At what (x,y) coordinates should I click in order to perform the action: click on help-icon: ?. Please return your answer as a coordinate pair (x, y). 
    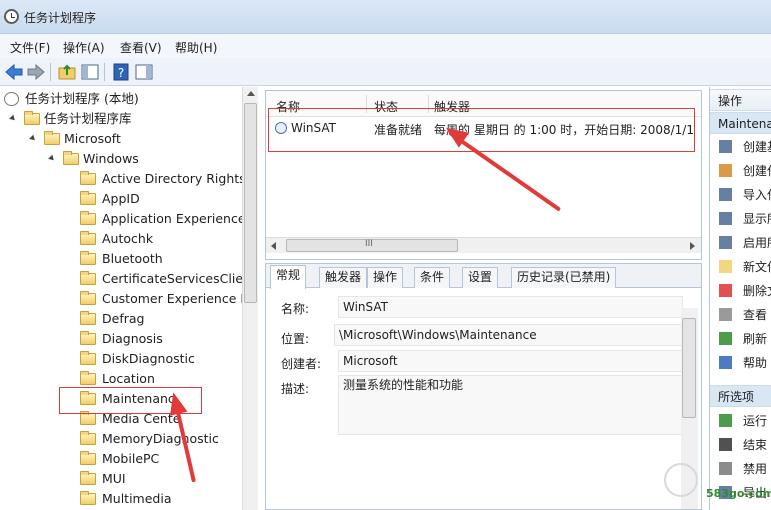
    Looking at the image, I should click on (121, 72).